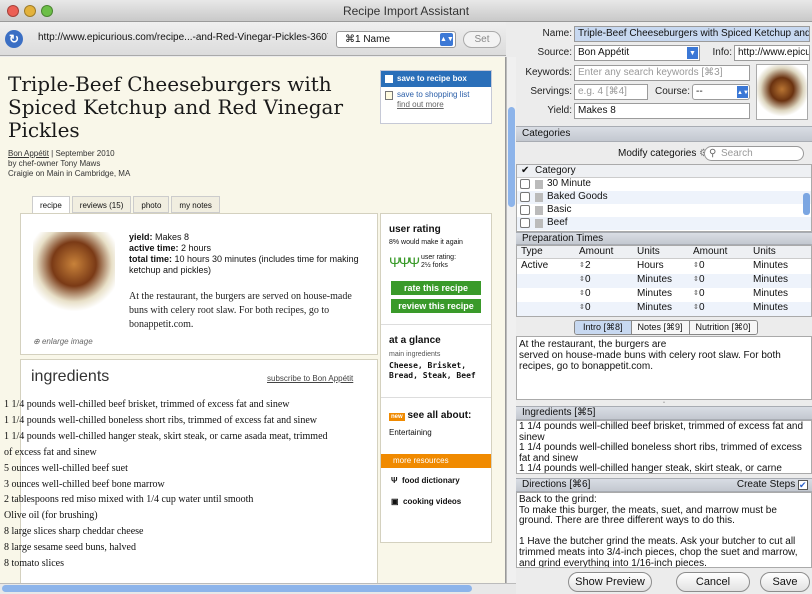 The image size is (812, 594). What do you see at coordinates (47, 11) in the screenshot?
I see `zoom-button` at bounding box center [47, 11].